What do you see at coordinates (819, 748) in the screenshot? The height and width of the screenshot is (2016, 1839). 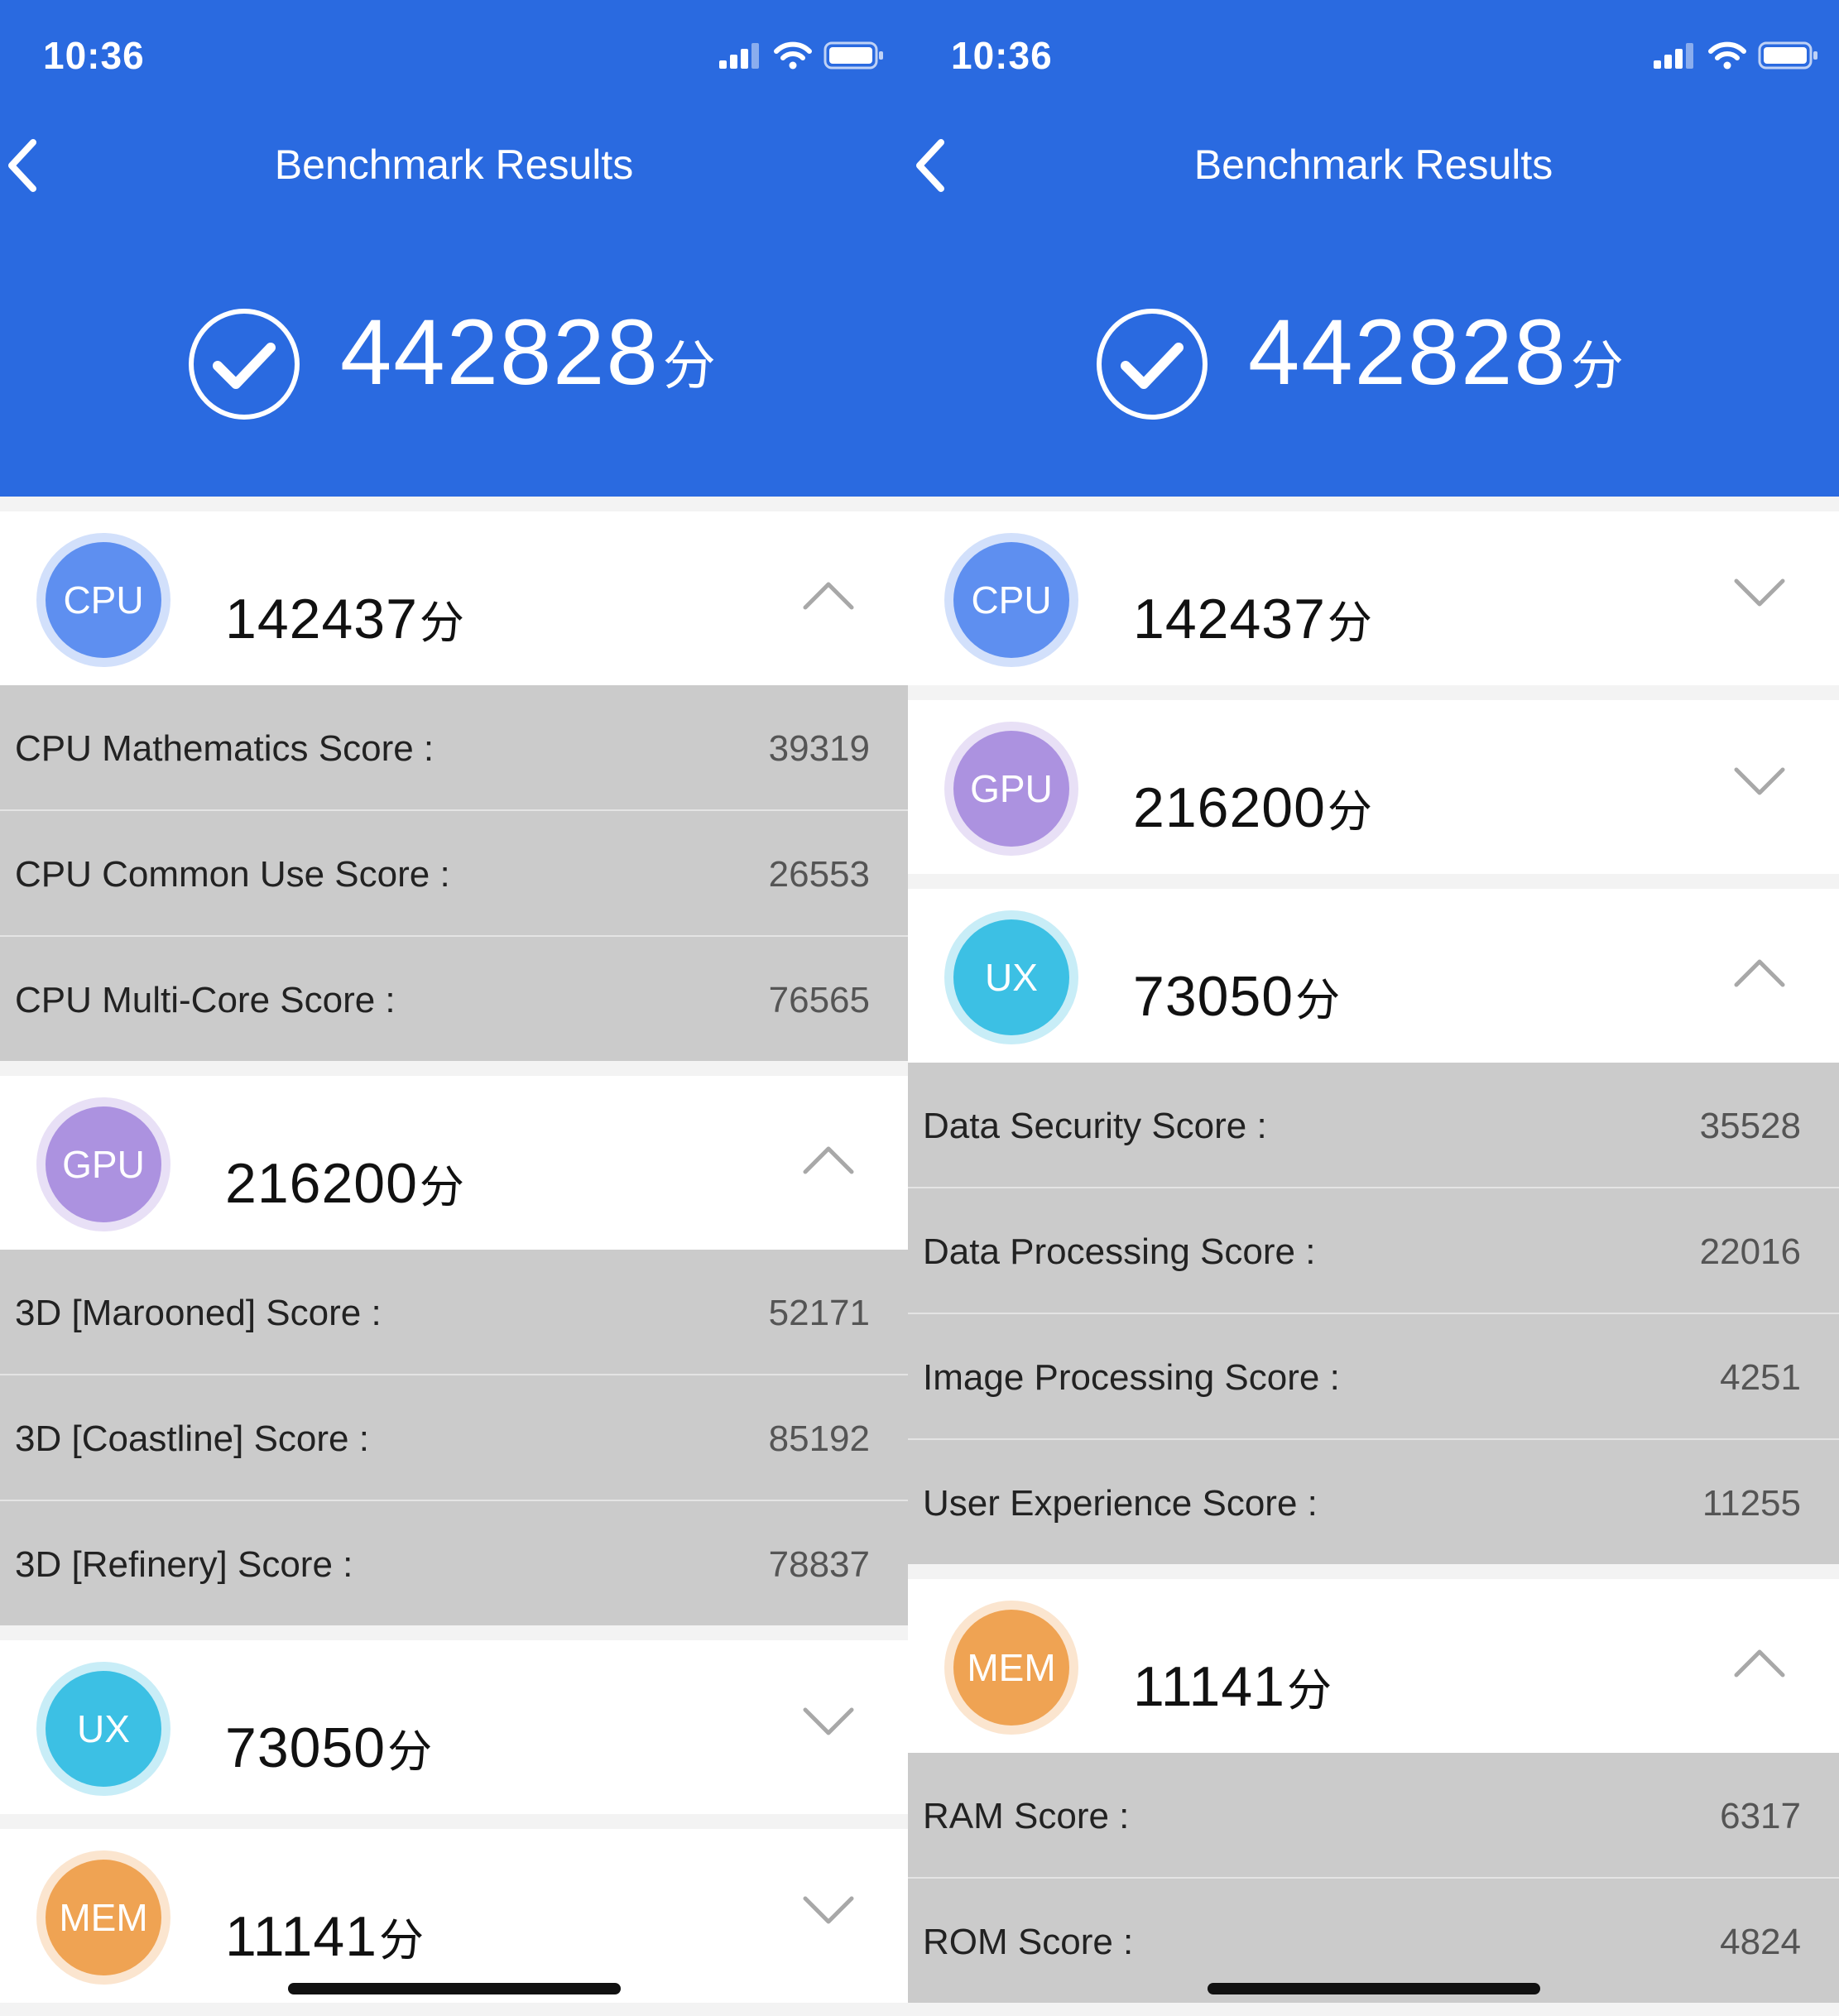 I see `detail-value: 39319` at bounding box center [819, 748].